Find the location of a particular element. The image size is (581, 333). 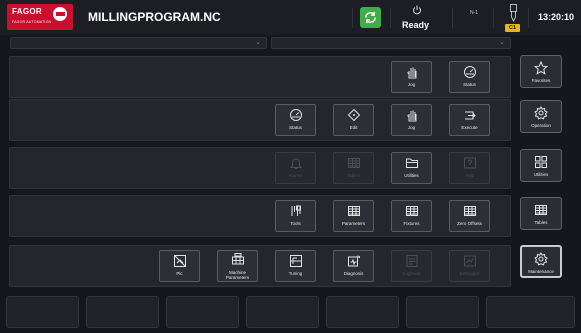

tools-button: Tools is located at coordinates (295, 216).